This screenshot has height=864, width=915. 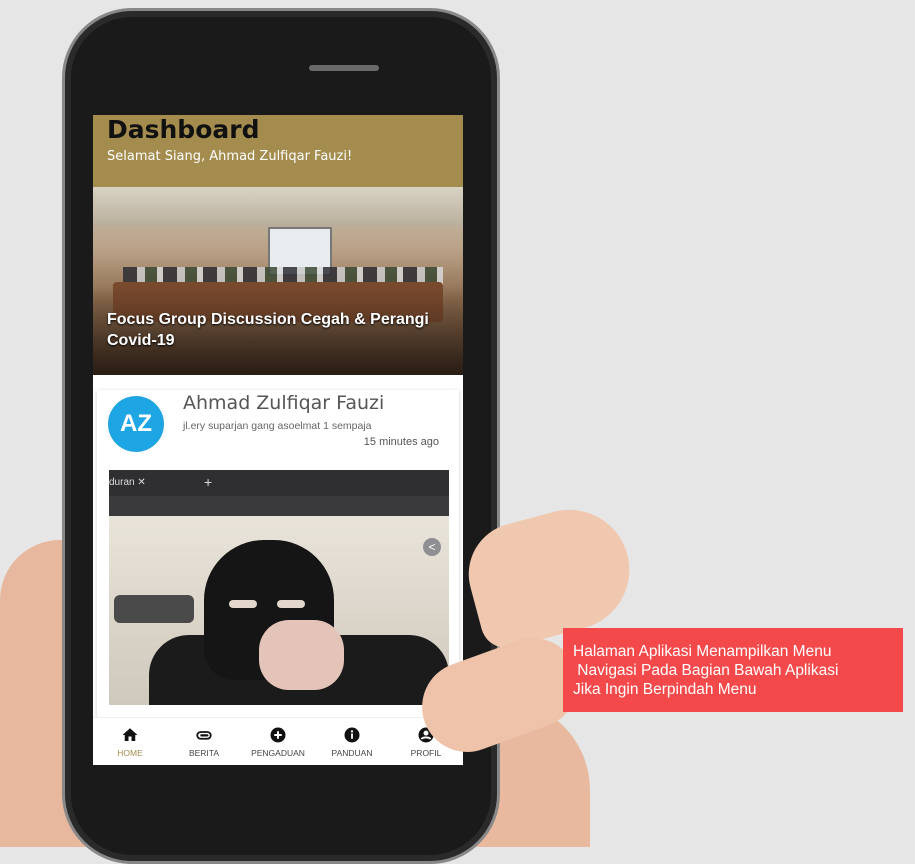 What do you see at coordinates (401, 442) in the screenshot?
I see `post-timestamp: 15 minutes ago` at bounding box center [401, 442].